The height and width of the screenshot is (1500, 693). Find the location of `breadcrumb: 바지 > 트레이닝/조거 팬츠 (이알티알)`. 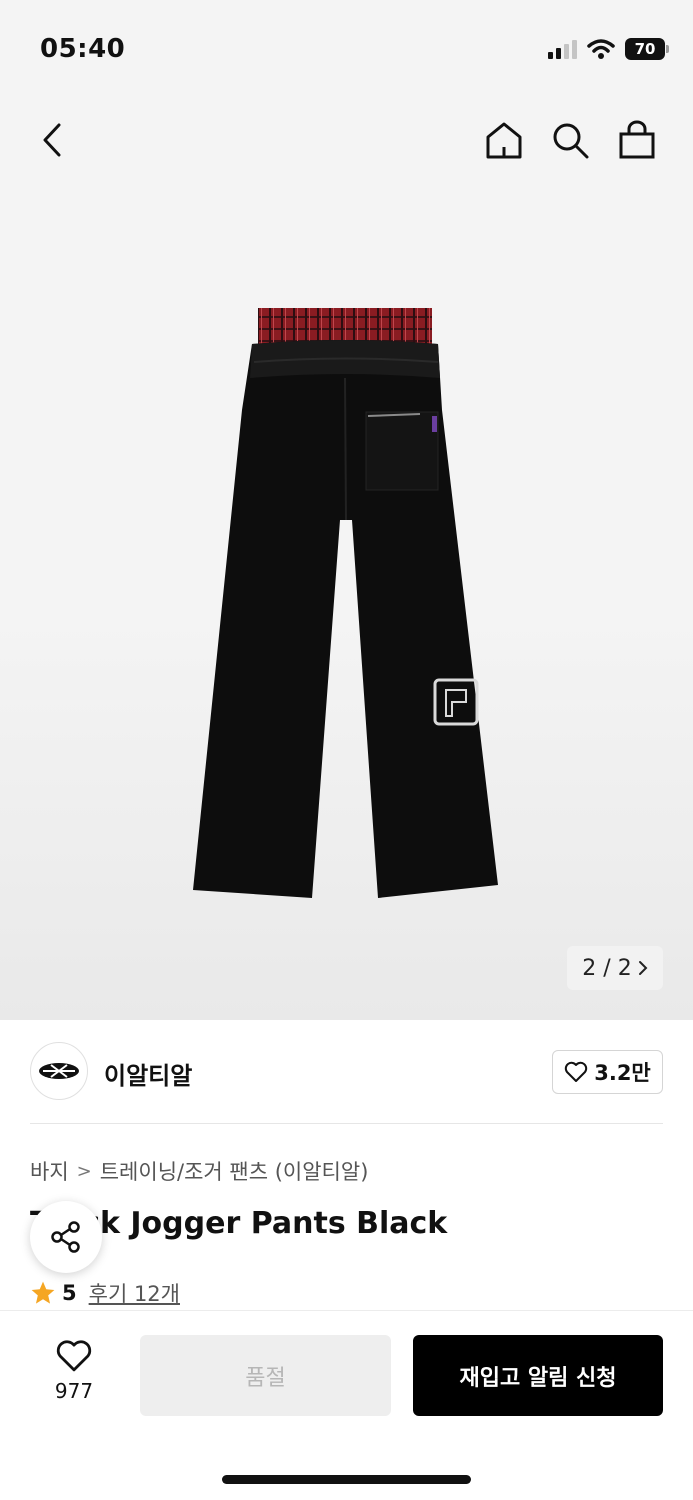

breadcrumb: 바지 > 트레이닝/조거 팬츠 (이알티알) is located at coordinates (199, 1171).